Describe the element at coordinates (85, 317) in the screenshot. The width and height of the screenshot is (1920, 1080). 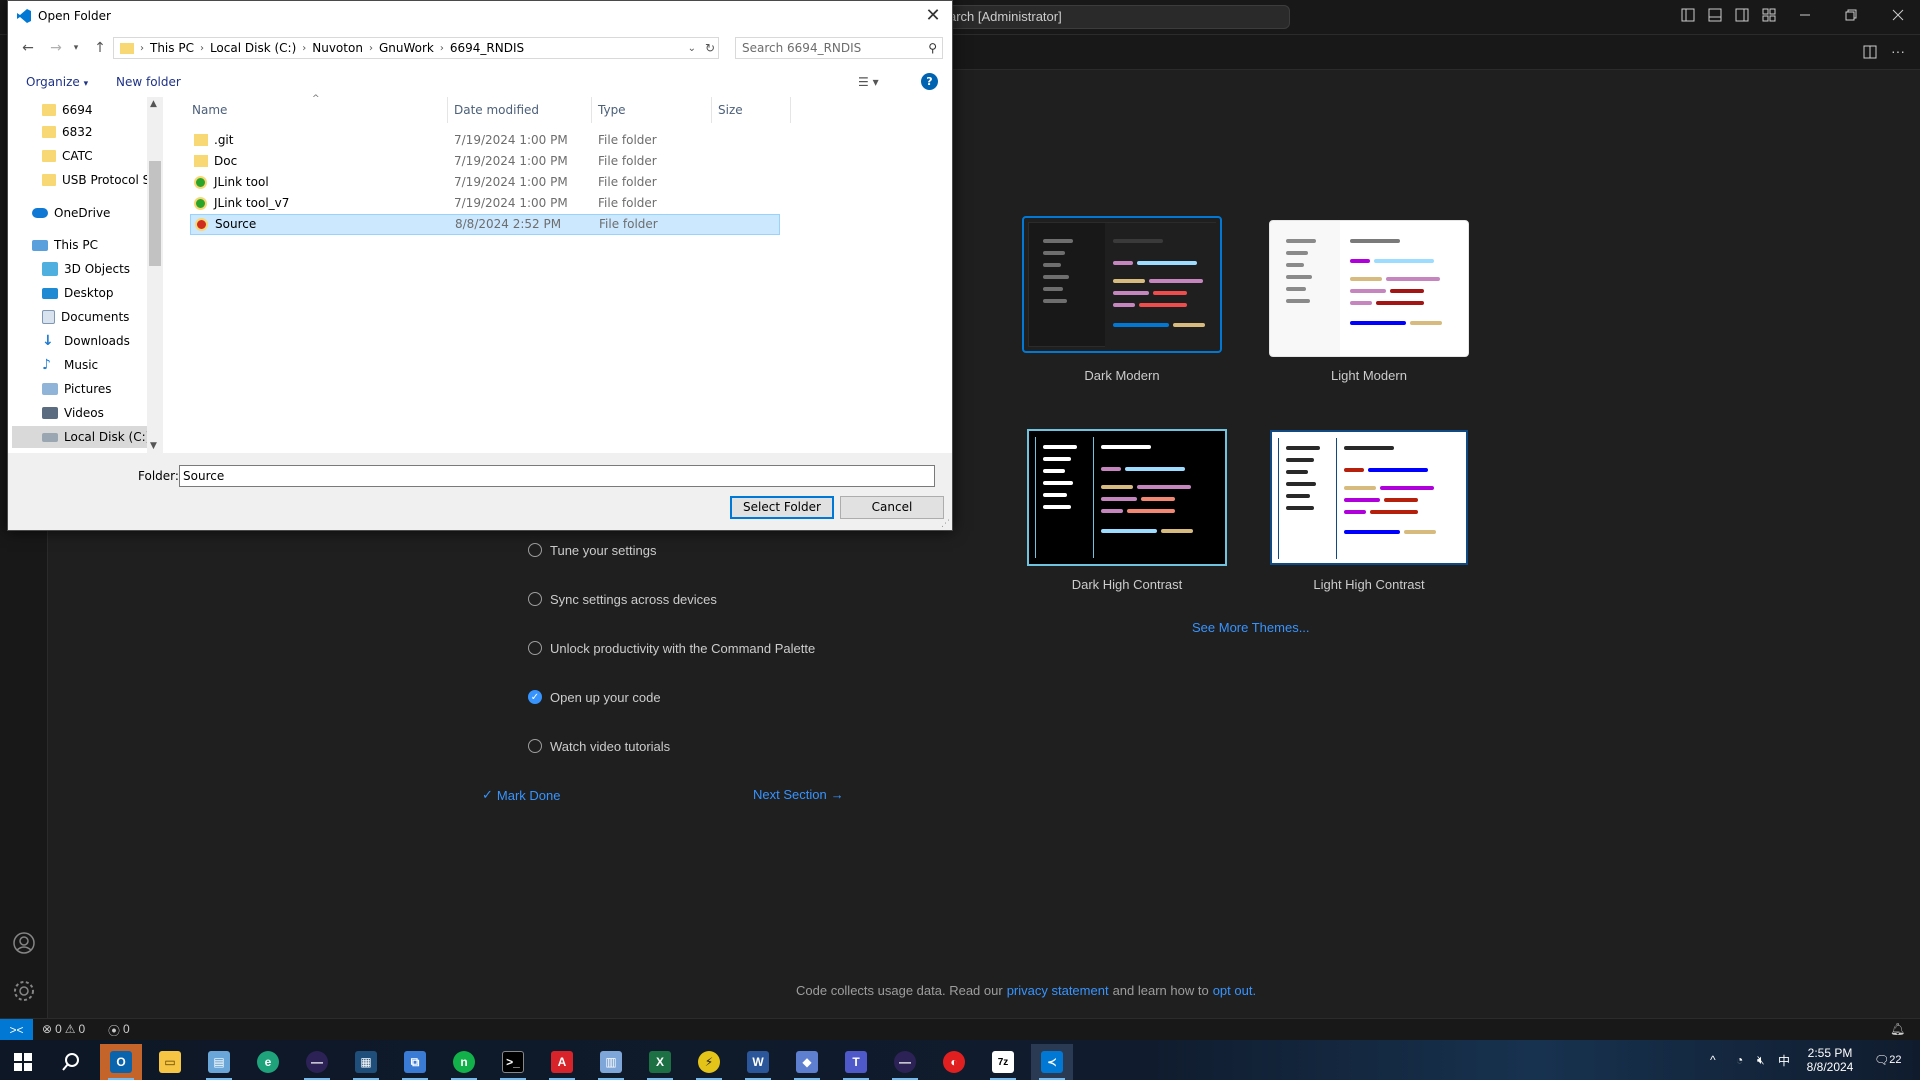
I see `nav-item-documents: Documents` at that location.